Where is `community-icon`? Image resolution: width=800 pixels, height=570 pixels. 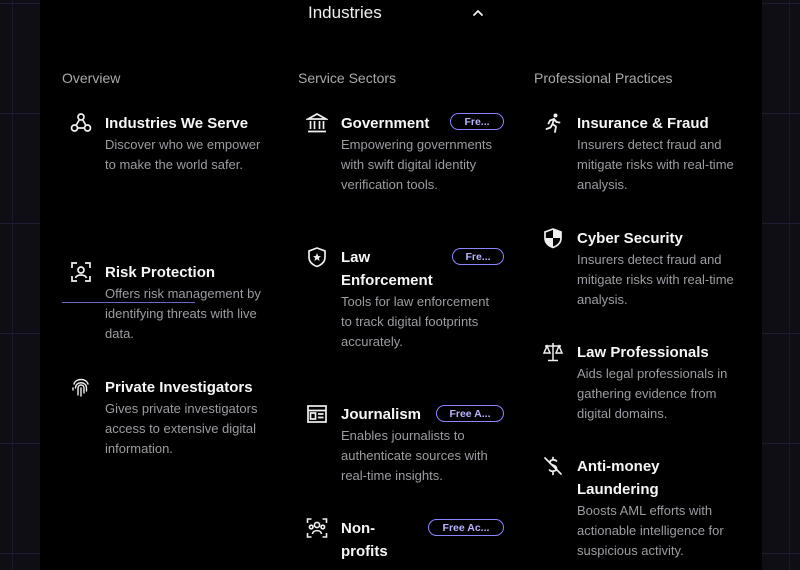 community-icon is located at coordinates (317, 528).